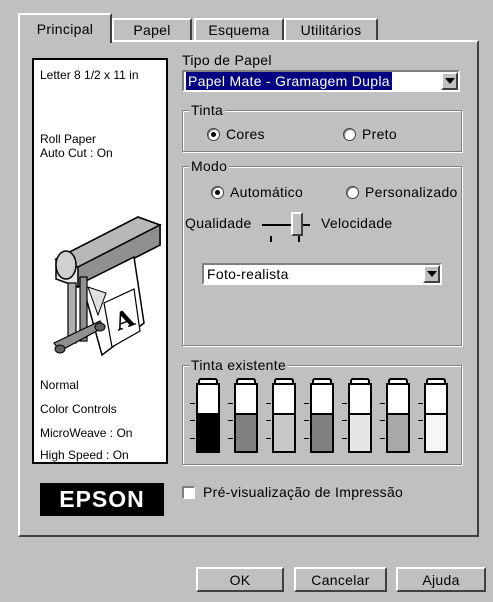  Describe the element at coordinates (89, 75) in the screenshot. I see `paper-size-text: Letter 8 1/2 x 11 in` at that location.